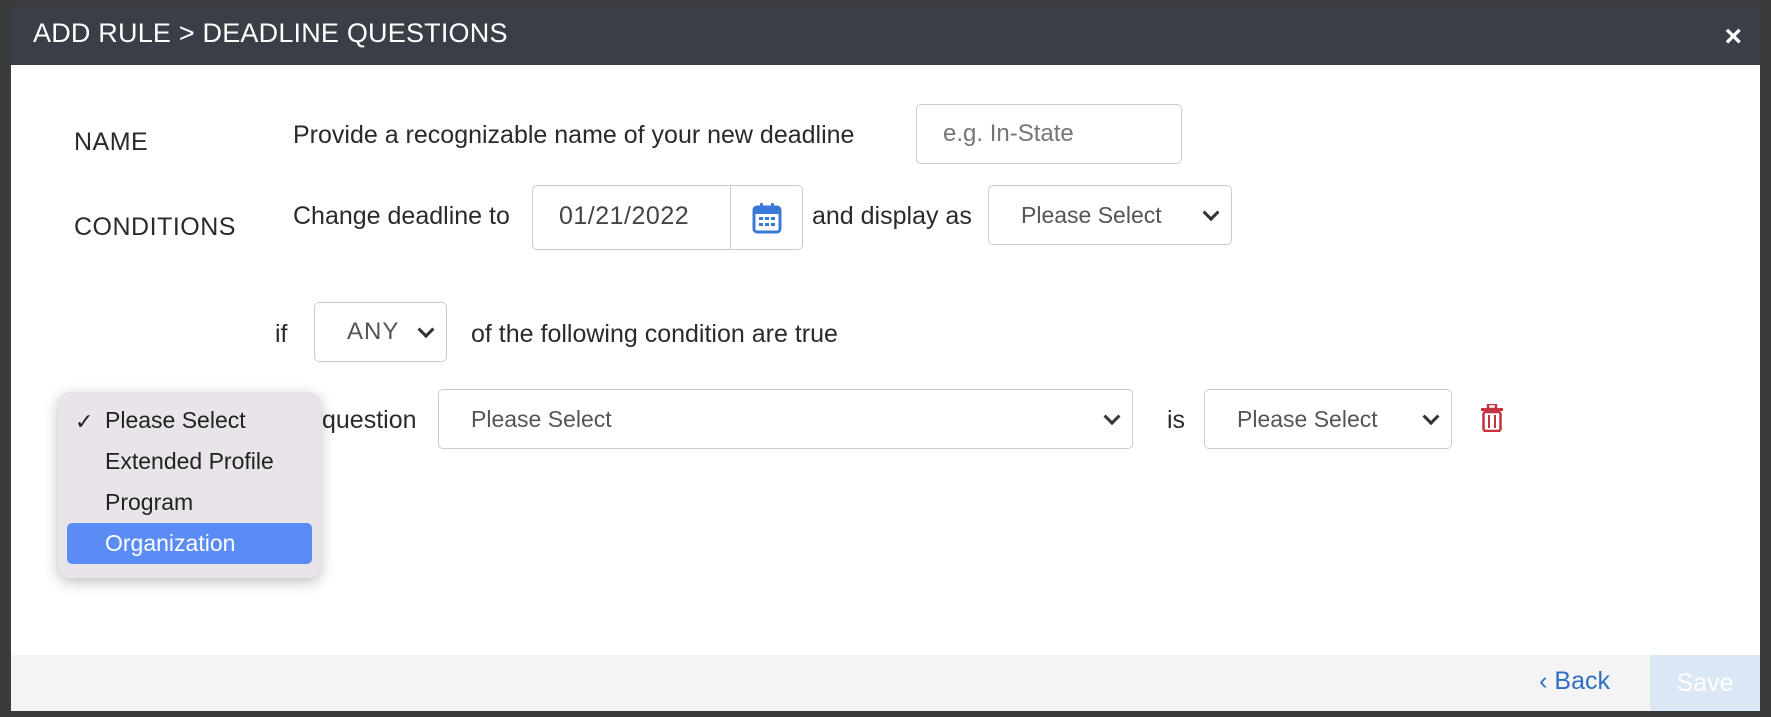  Describe the element at coordinates (1733, 37) in the screenshot. I see `close-icon: ×` at that location.